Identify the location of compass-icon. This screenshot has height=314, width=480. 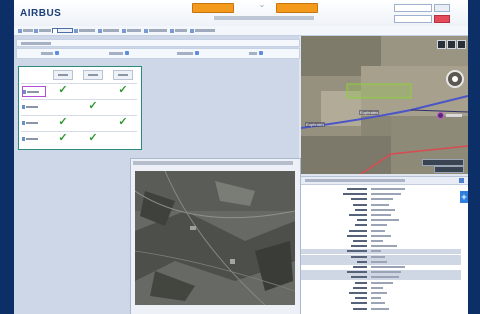
(455, 79).